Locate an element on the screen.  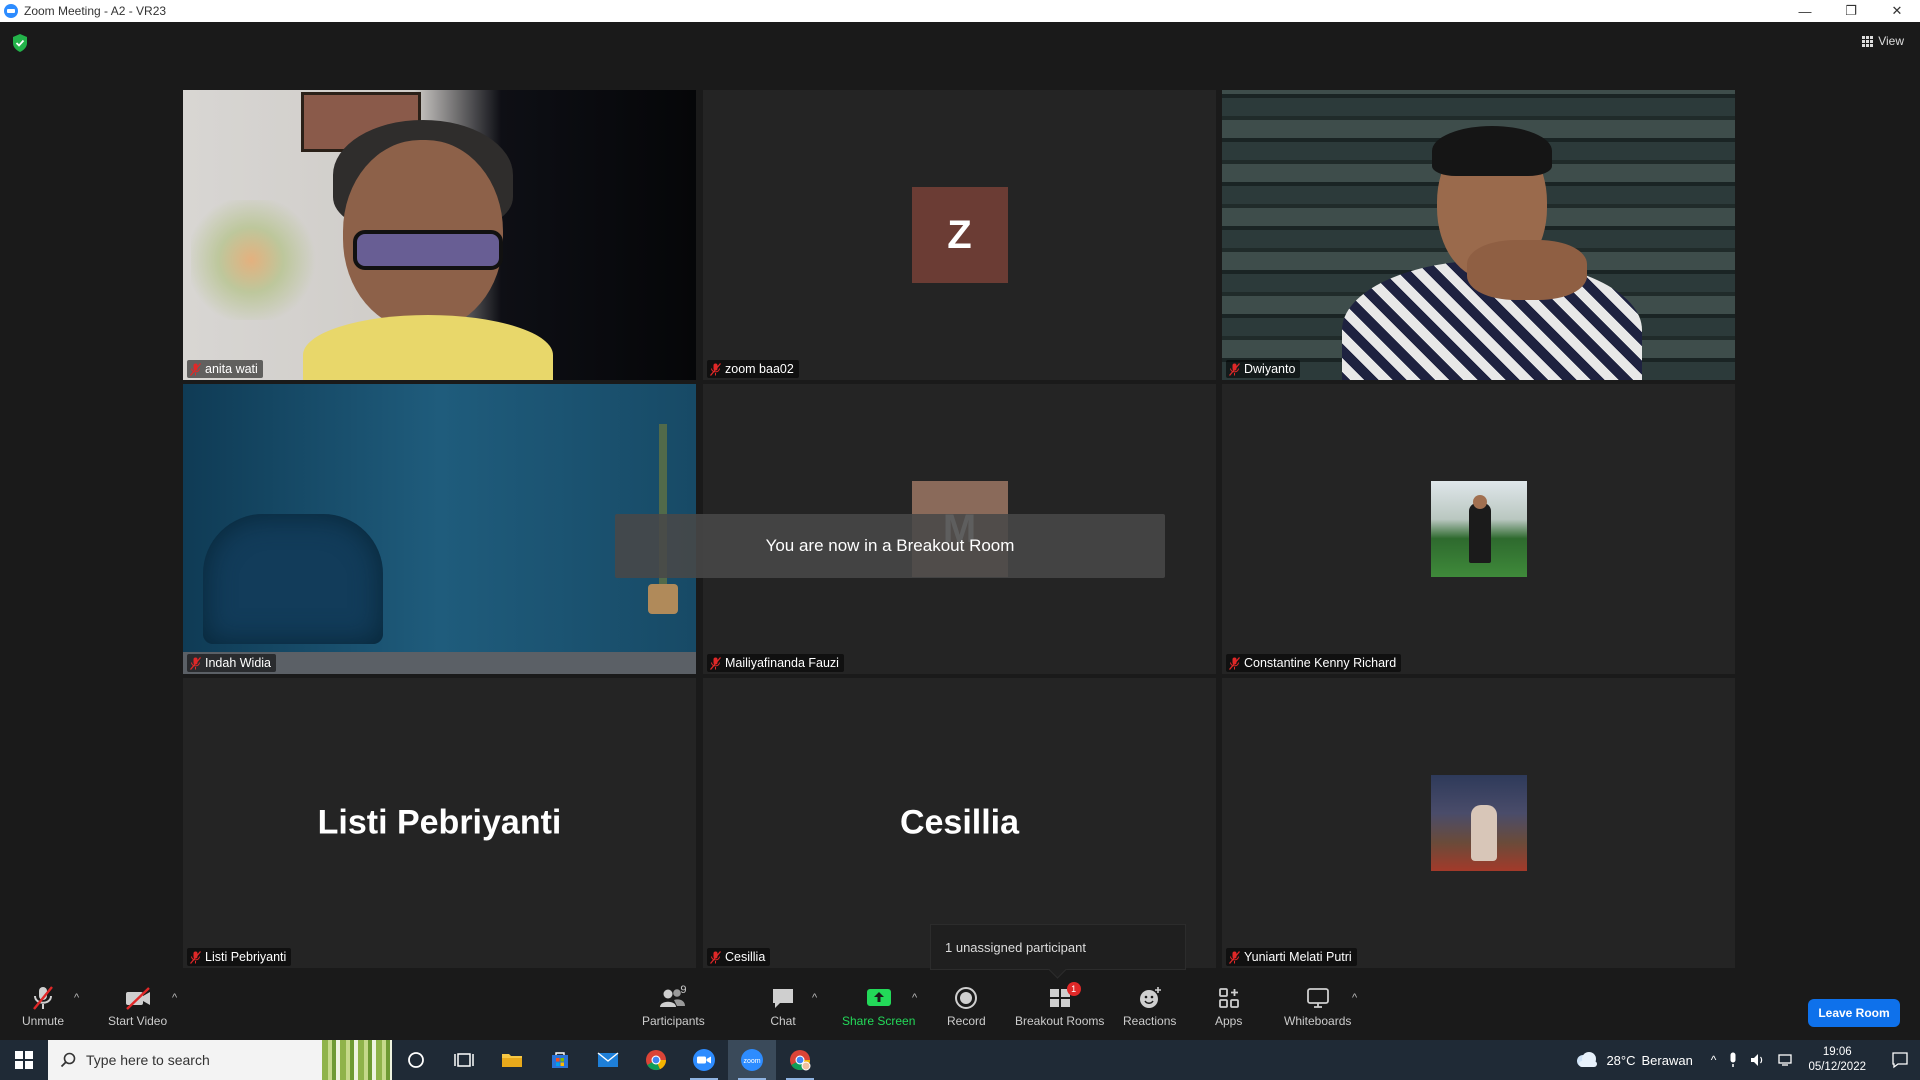
zoom-app-icon is located at coordinates (11, 11).